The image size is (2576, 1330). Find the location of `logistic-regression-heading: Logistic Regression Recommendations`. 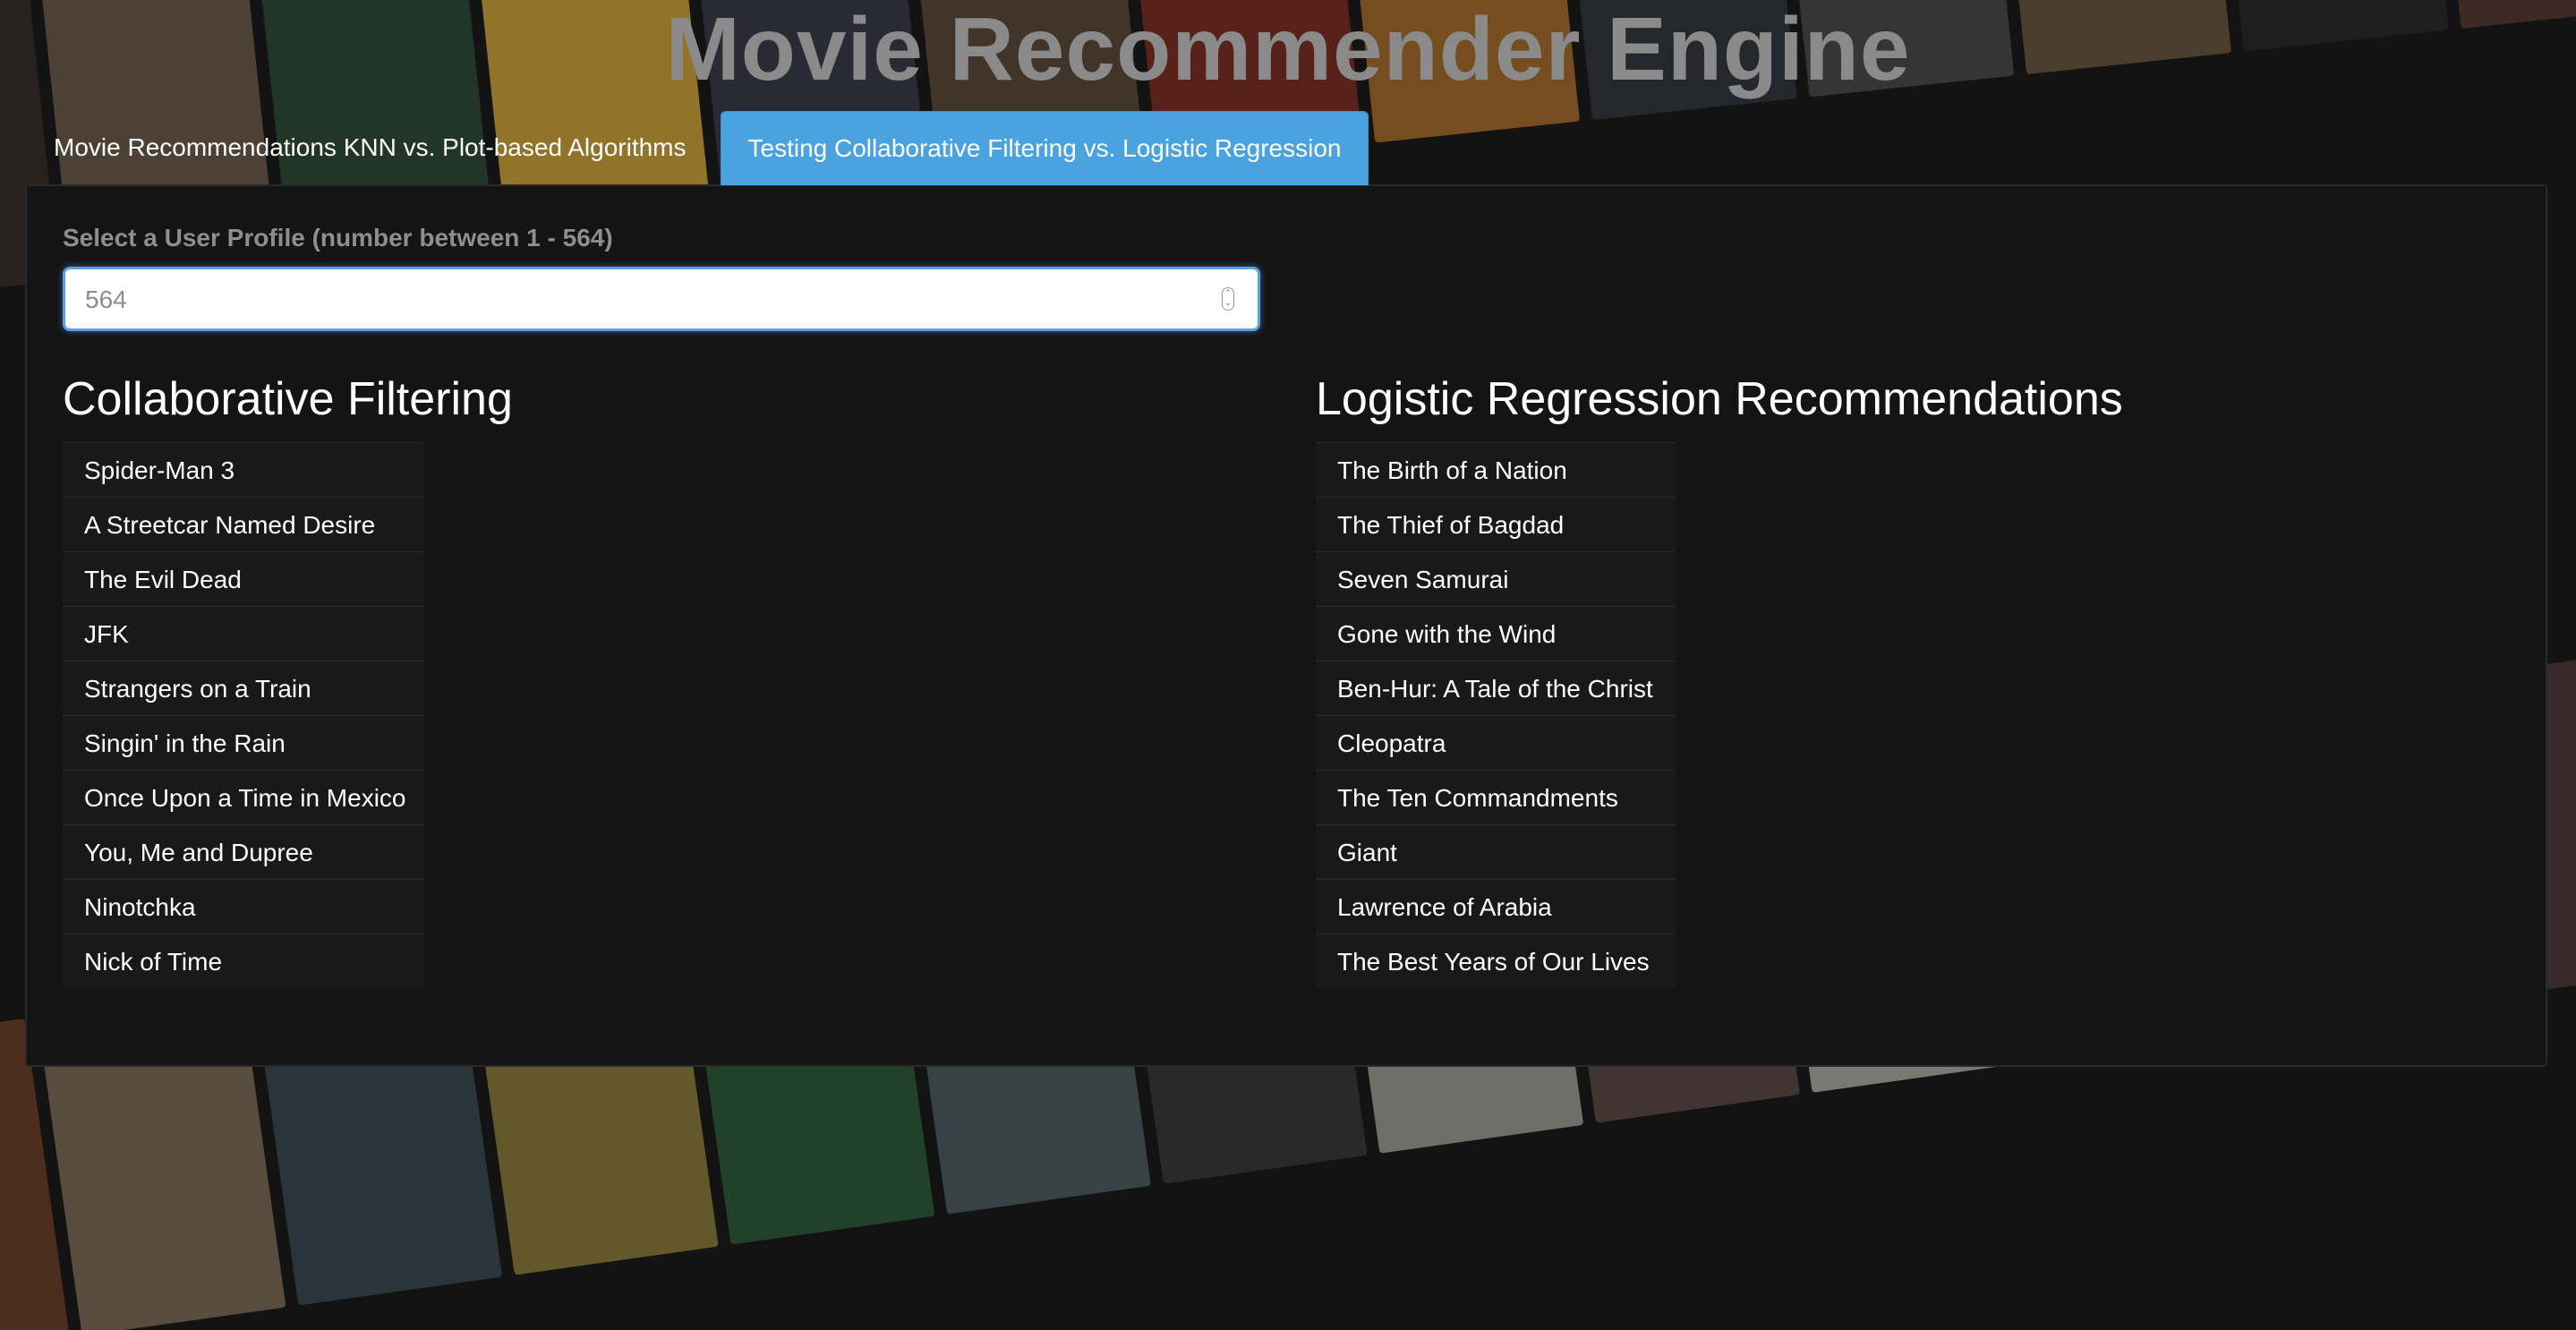

logistic-regression-heading: Logistic Regression Recommendations is located at coordinates (1719, 399).